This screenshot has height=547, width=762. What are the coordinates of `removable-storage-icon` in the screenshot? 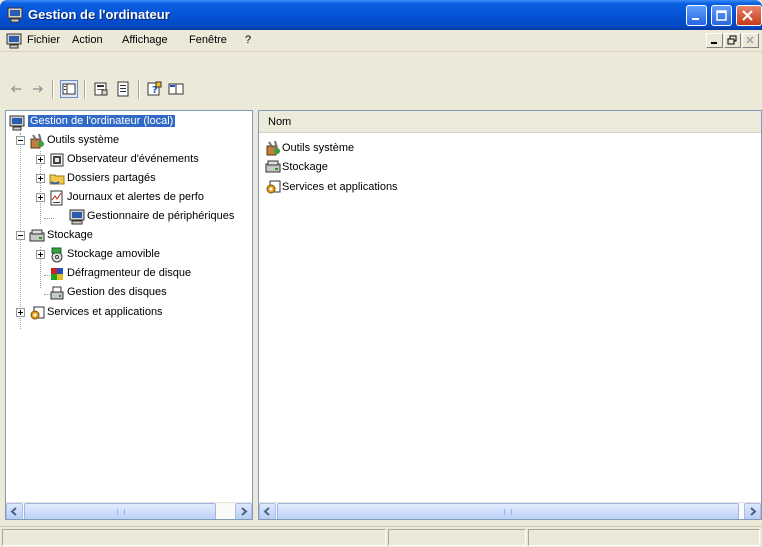 It's located at (57, 255).